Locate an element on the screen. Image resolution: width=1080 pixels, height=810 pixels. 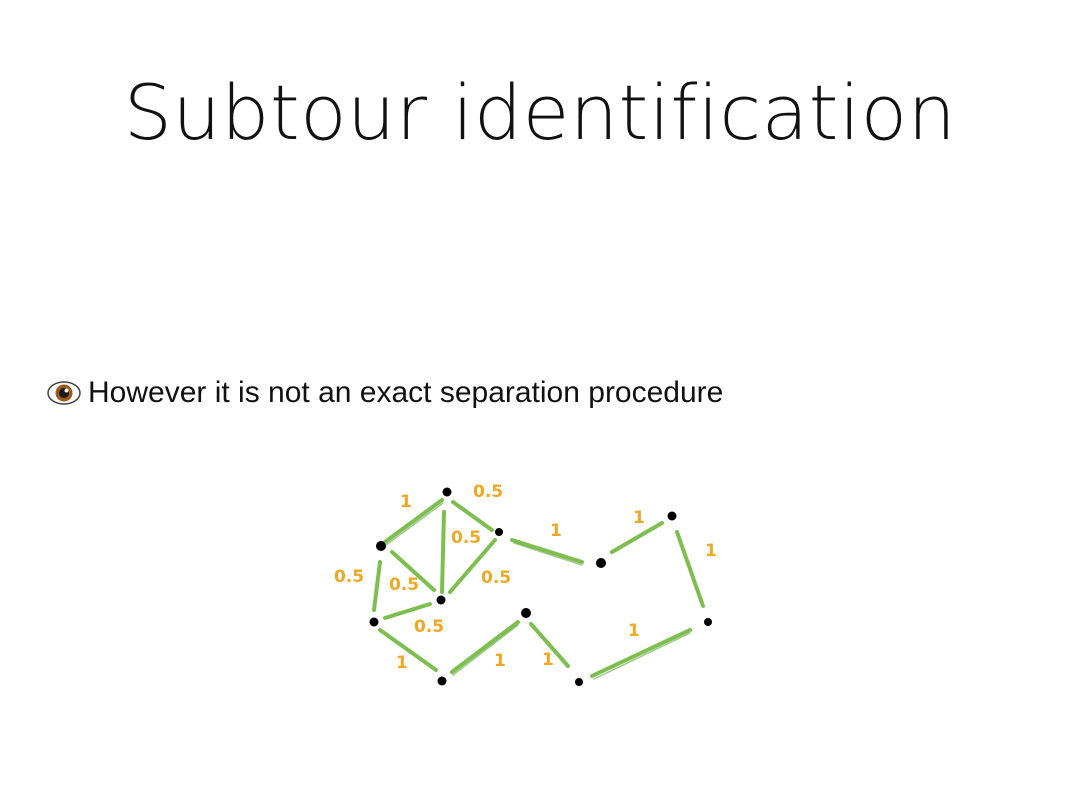
edge-label-e2: 0.5 is located at coordinates (488, 492).